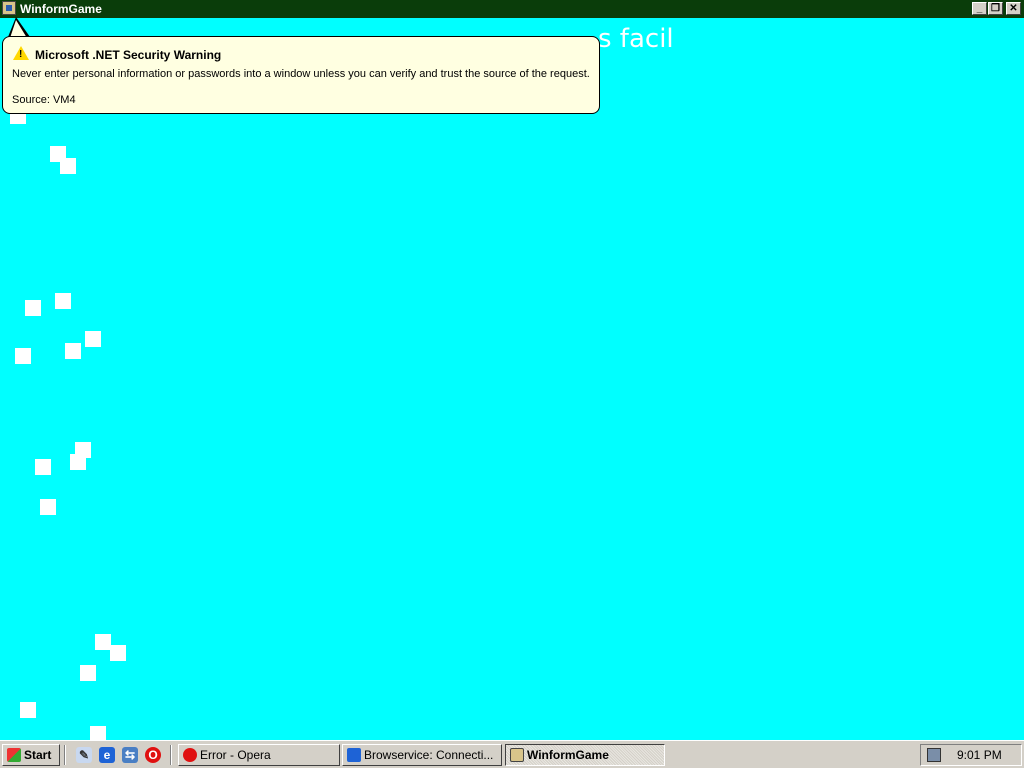 This screenshot has height=768, width=1024. Describe the element at coordinates (235, 755) in the screenshot. I see `task-label: Error - Opera` at that location.